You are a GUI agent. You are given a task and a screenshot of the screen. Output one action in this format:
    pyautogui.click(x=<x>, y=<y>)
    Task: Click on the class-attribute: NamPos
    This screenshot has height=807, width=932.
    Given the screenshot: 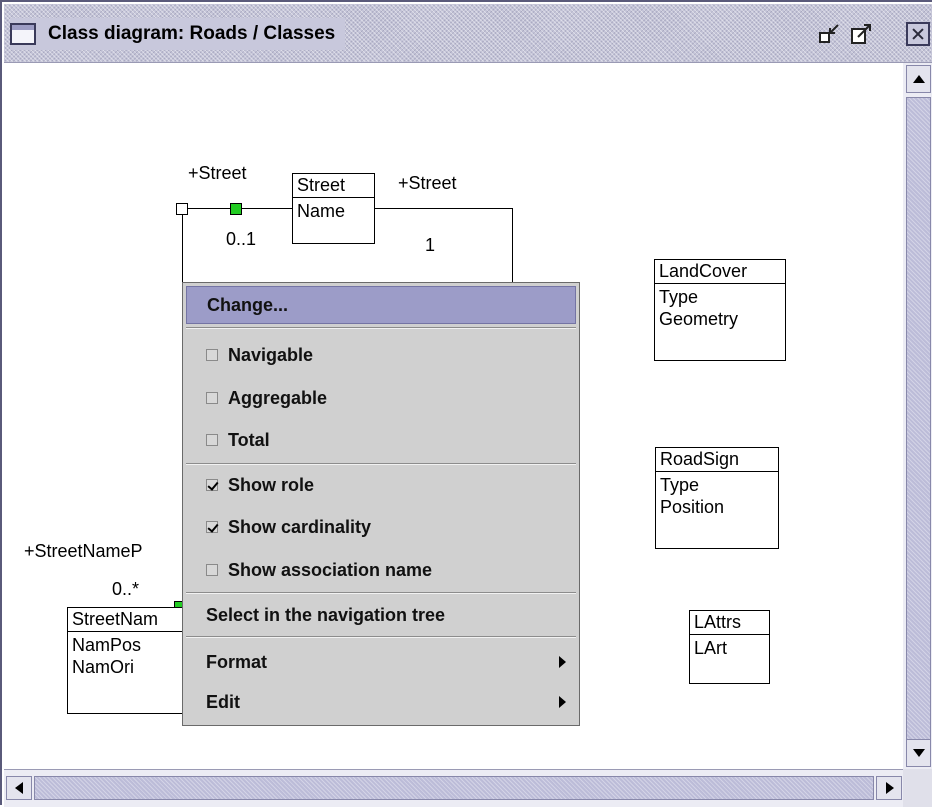 What is the action you would take?
    pyautogui.click(x=107, y=645)
    